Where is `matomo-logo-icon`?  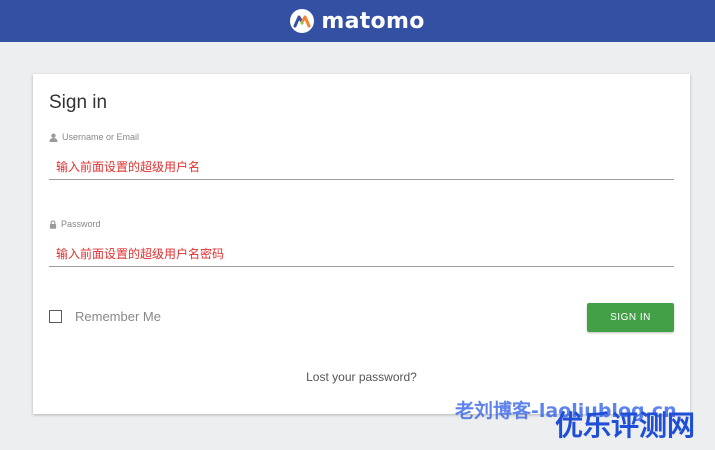
matomo-logo-icon is located at coordinates (302, 21).